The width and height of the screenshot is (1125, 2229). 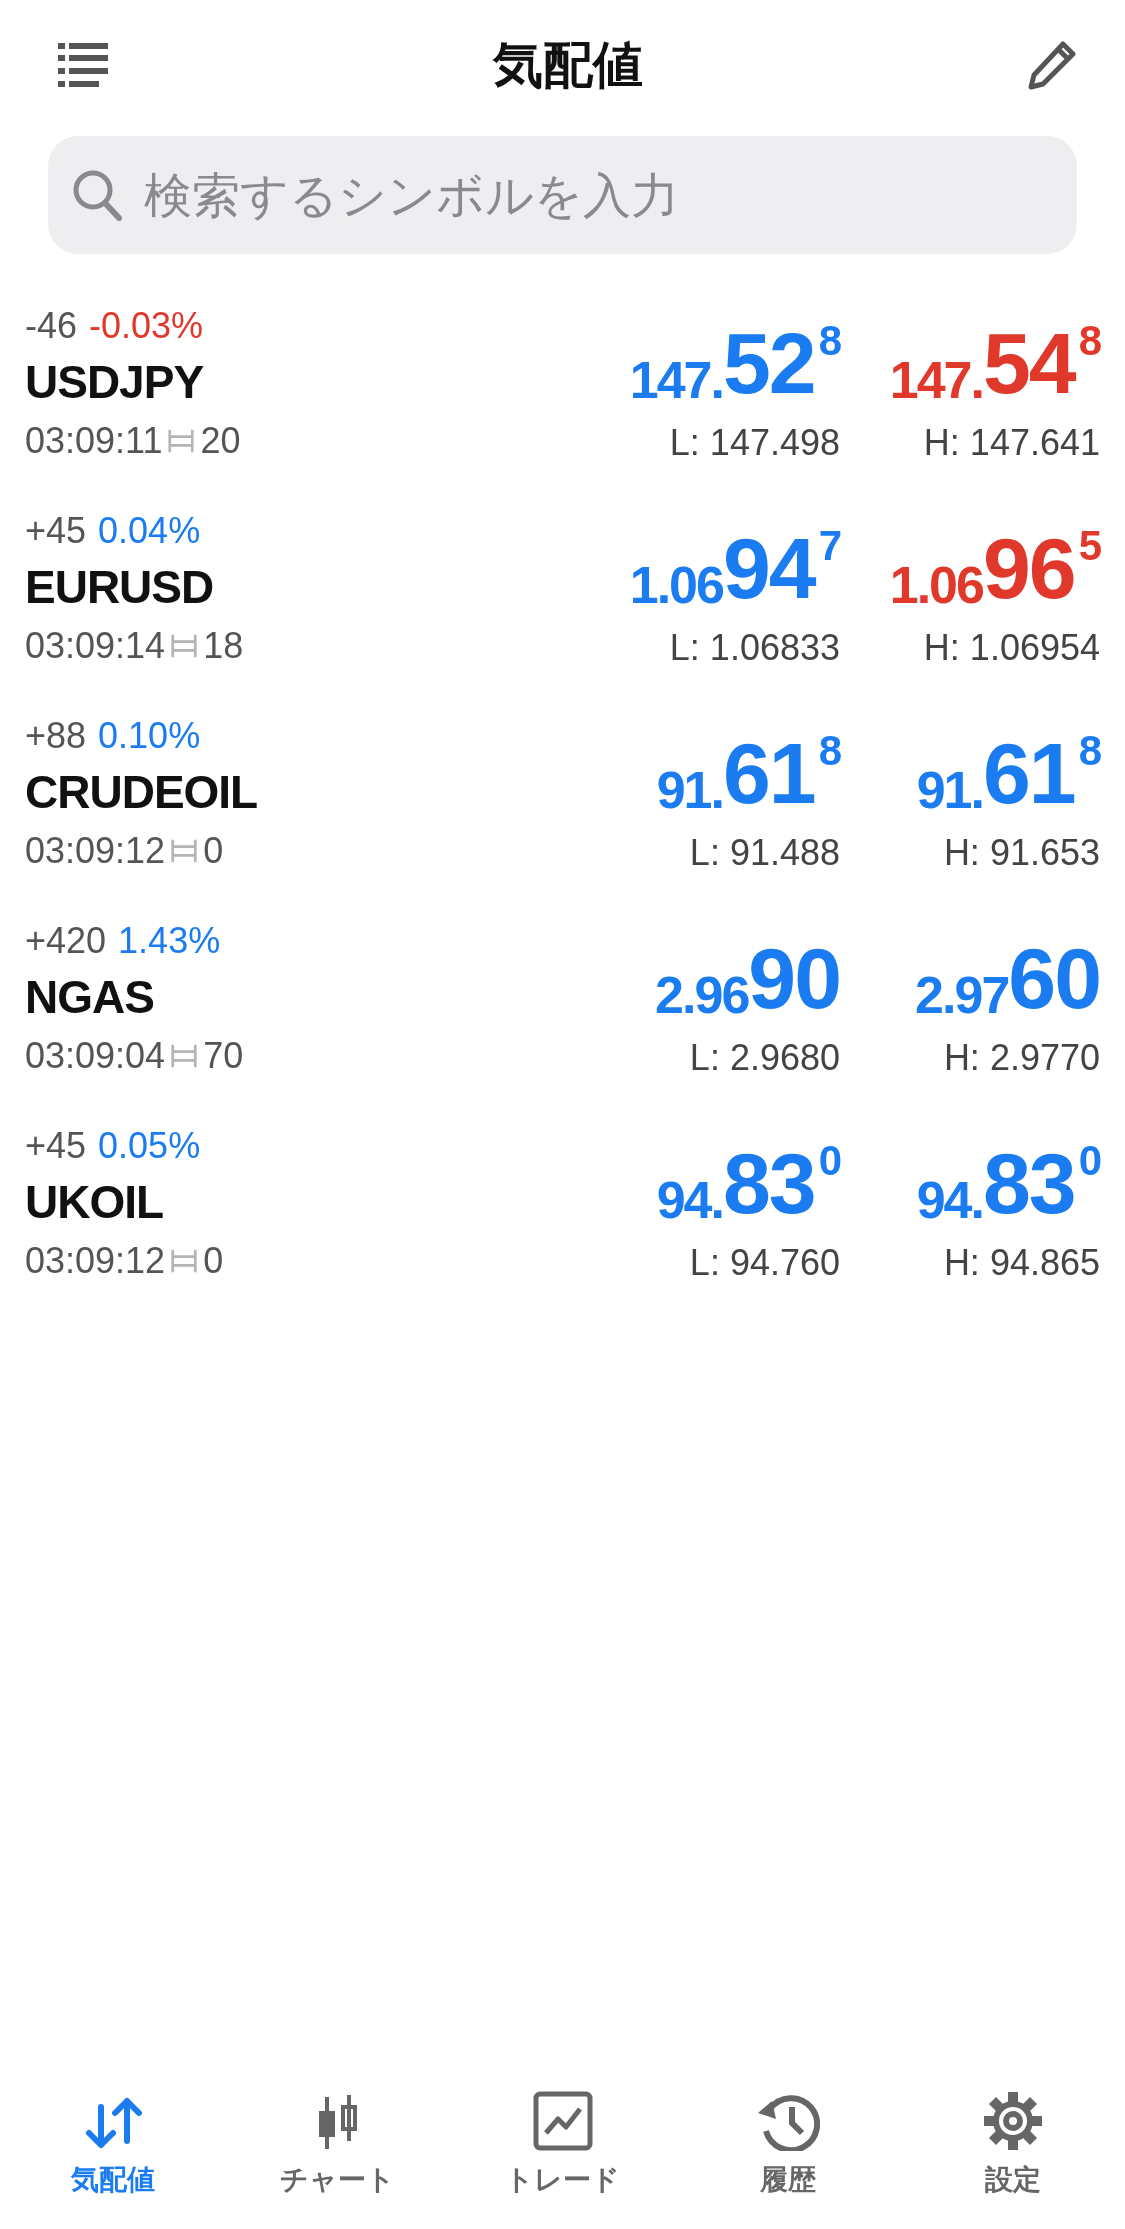 What do you see at coordinates (120, 587) in the screenshot?
I see `symbol-name: EURUSD` at bounding box center [120, 587].